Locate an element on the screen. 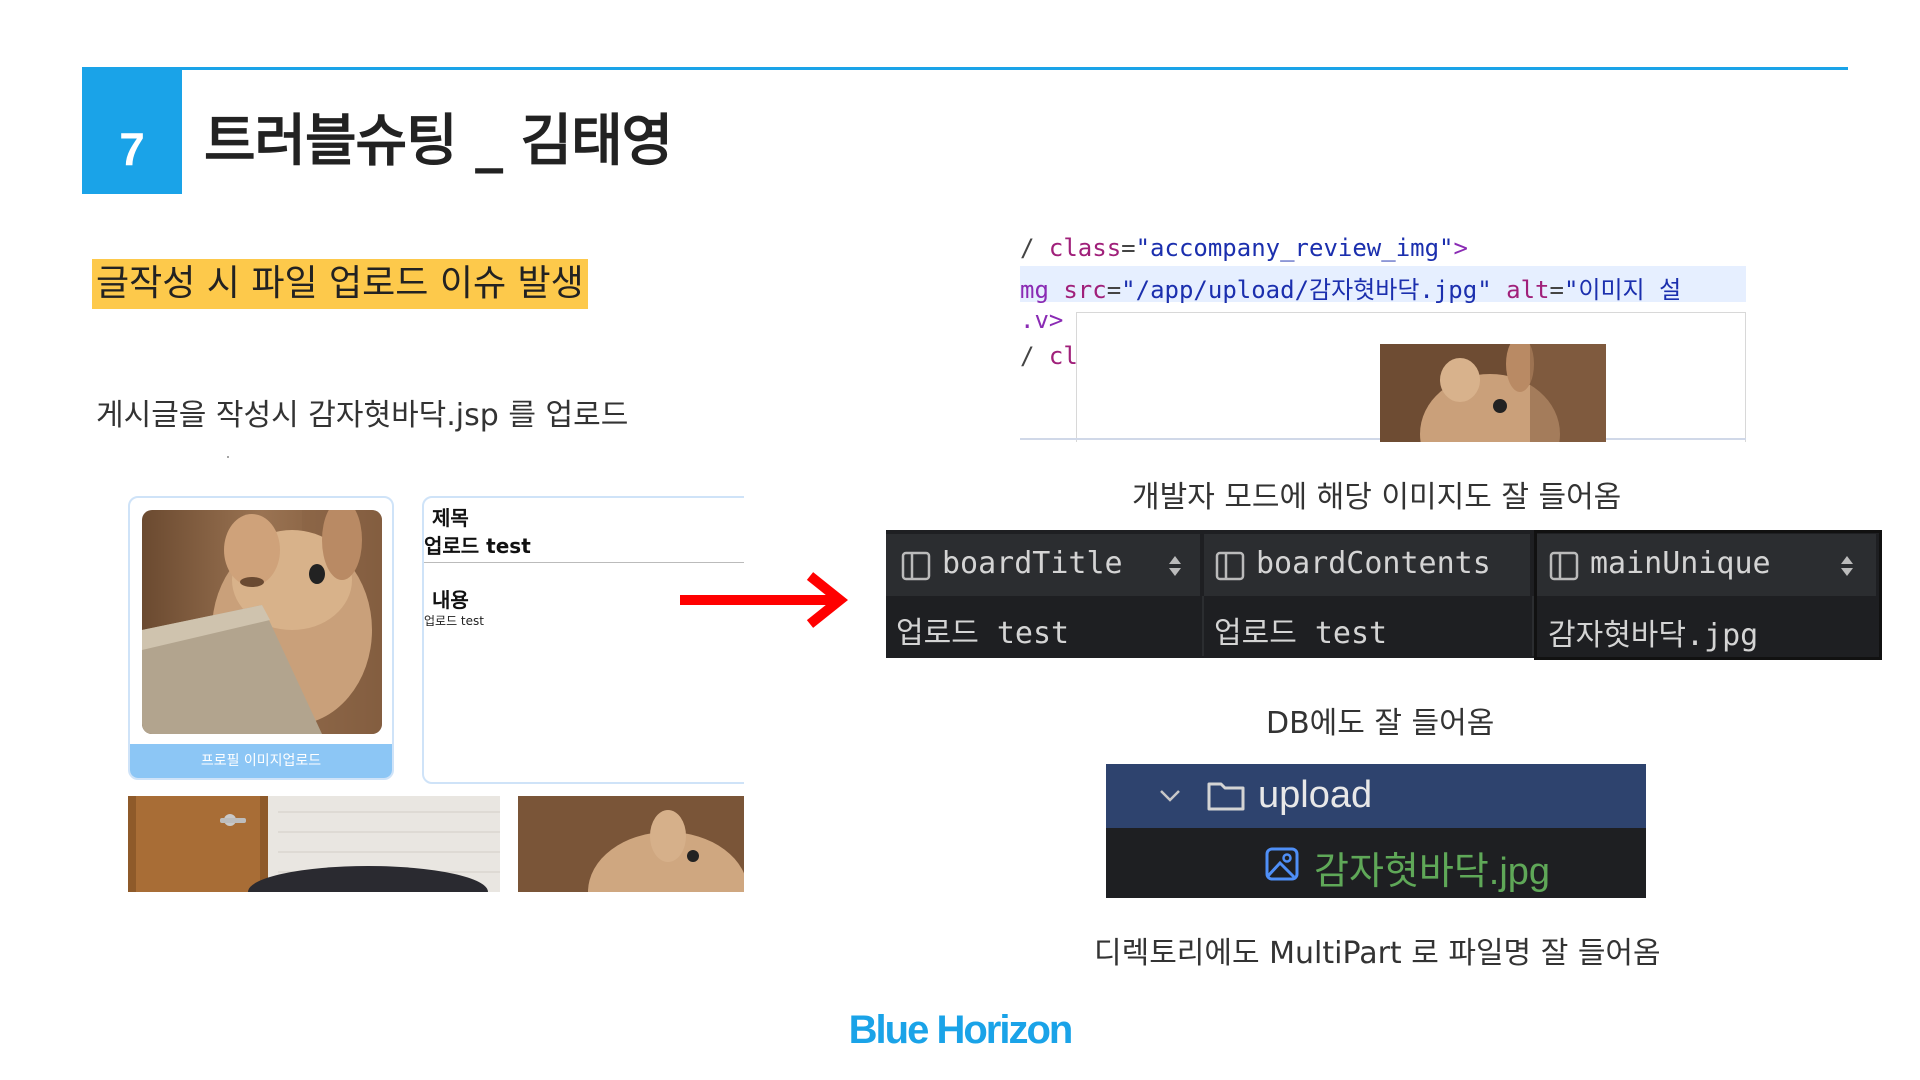 The image size is (1920, 1080). post-preview-card: 제목 업로드 test 내용 업로드 test is located at coordinates (583, 640).